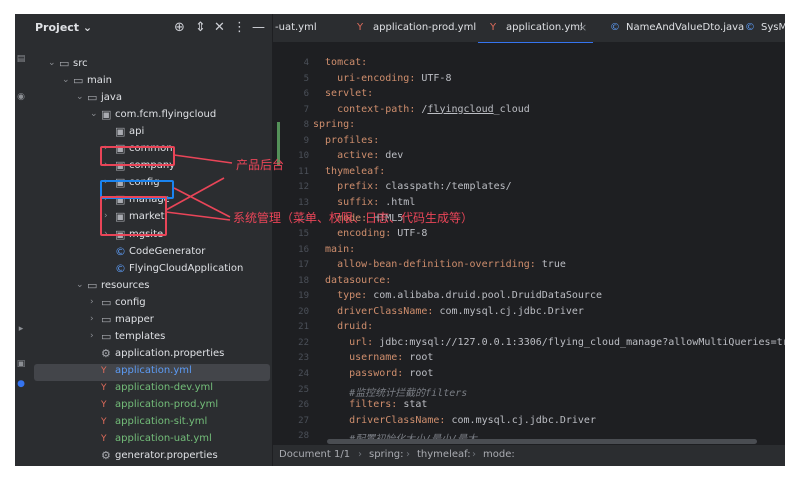 This screenshot has height=480, width=800. I want to click on tree-item-java: ⌄ ▭ java, so click(149, 99).